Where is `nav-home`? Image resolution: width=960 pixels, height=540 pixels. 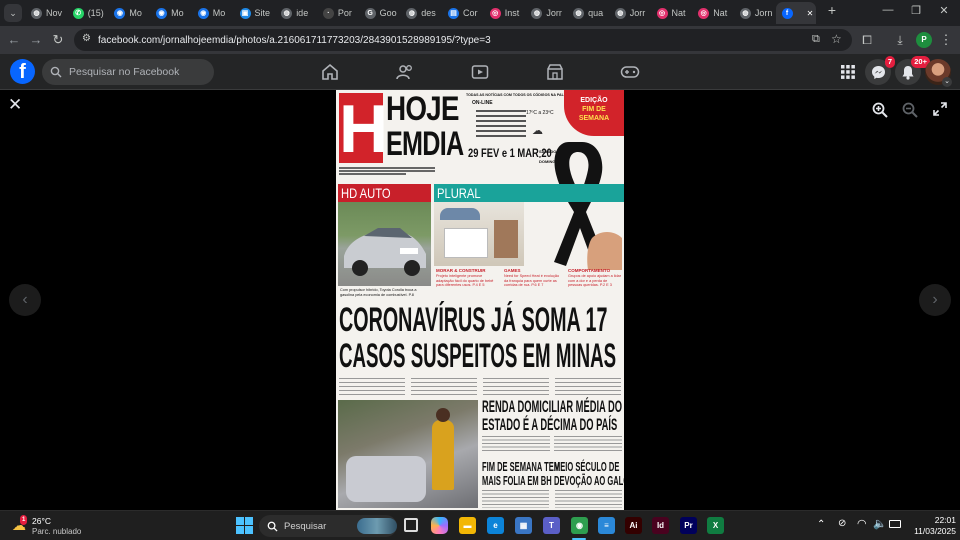 nav-home is located at coordinates (330, 72).